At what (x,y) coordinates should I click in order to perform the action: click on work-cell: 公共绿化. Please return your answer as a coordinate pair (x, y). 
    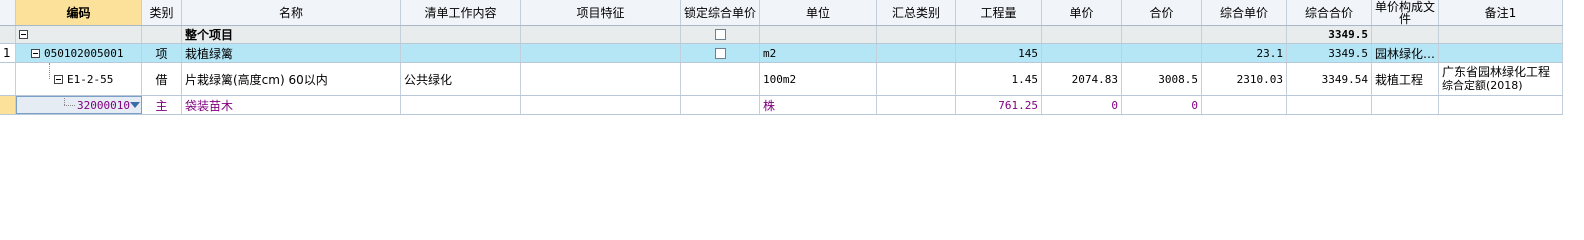
    Looking at the image, I should click on (461, 79).